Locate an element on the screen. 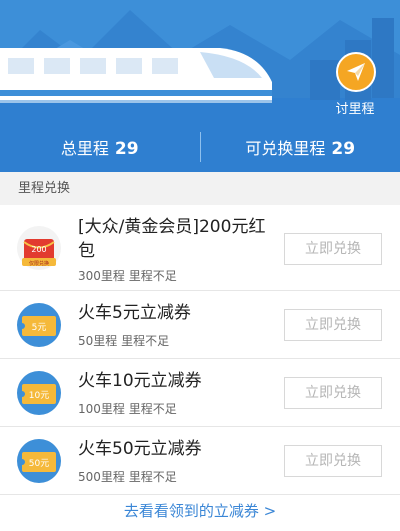 This screenshot has height=531, width=400. redeemable-mileage: 可兑换里程 29 is located at coordinates (300, 147).